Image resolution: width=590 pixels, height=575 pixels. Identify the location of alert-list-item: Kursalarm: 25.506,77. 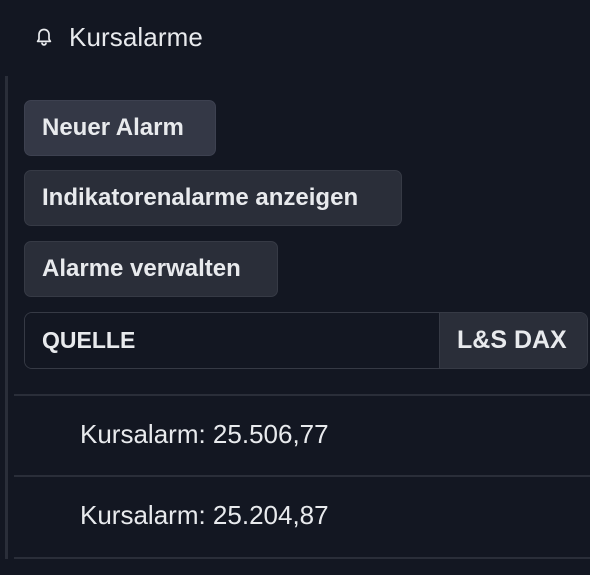
(302, 435).